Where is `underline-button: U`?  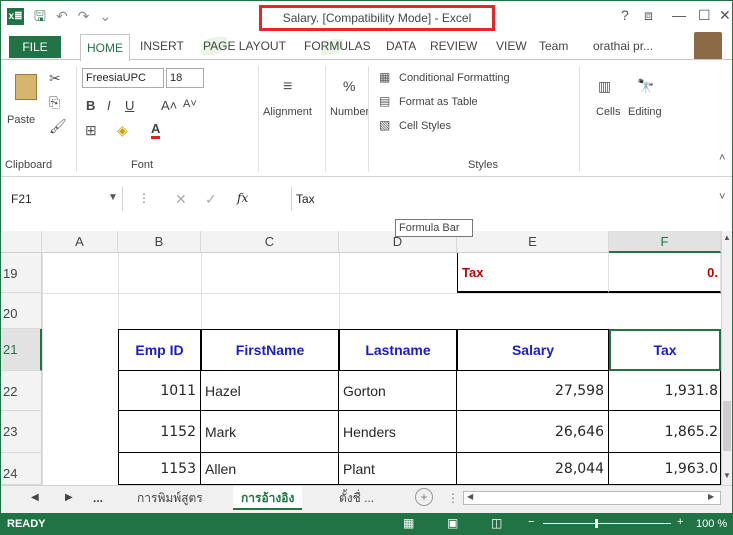 underline-button: U is located at coordinates (129, 105).